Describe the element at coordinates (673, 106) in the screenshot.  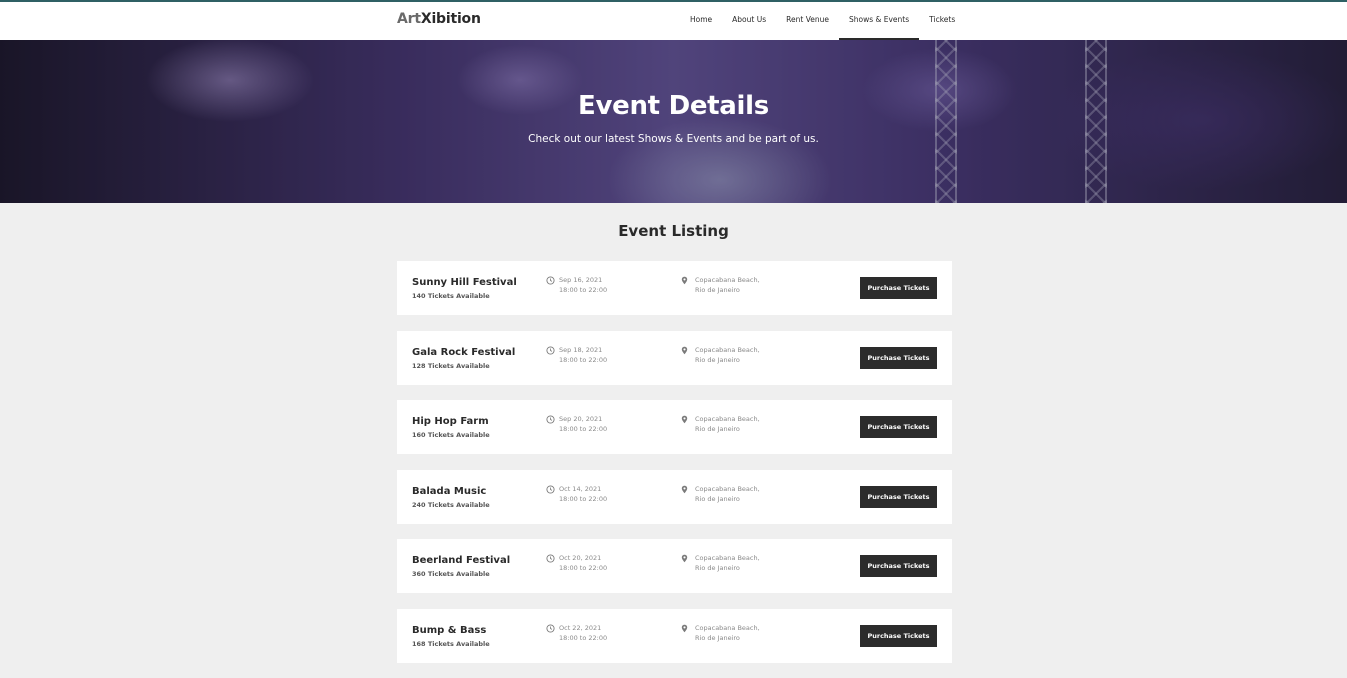
I see `hero-title: Event Details` at that location.